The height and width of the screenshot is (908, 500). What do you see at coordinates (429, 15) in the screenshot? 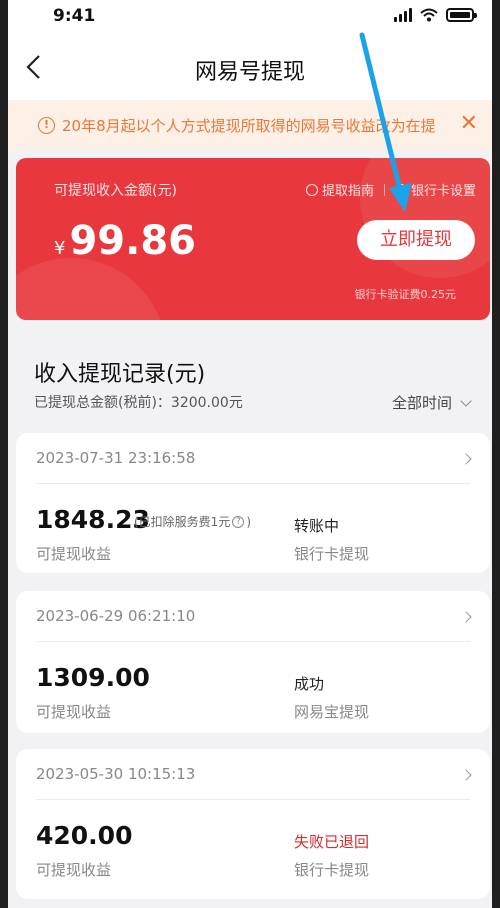
I see `wifi-icon` at bounding box center [429, 15].